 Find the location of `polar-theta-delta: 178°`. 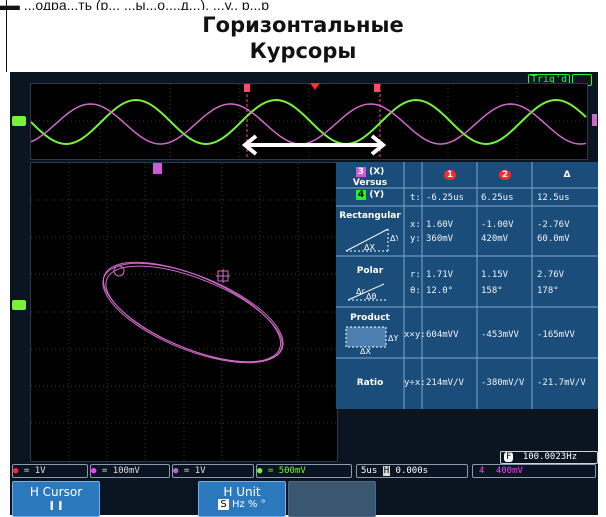

polar-theta-delta: 178° is located at coordinates (548, 291).